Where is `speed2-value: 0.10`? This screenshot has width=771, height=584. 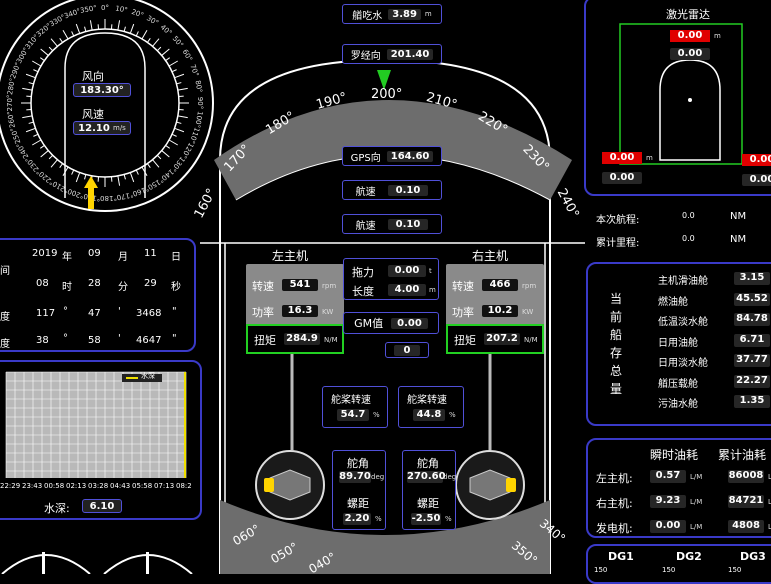 speed2-value: 0.10 is located at coordinates (408, 224).